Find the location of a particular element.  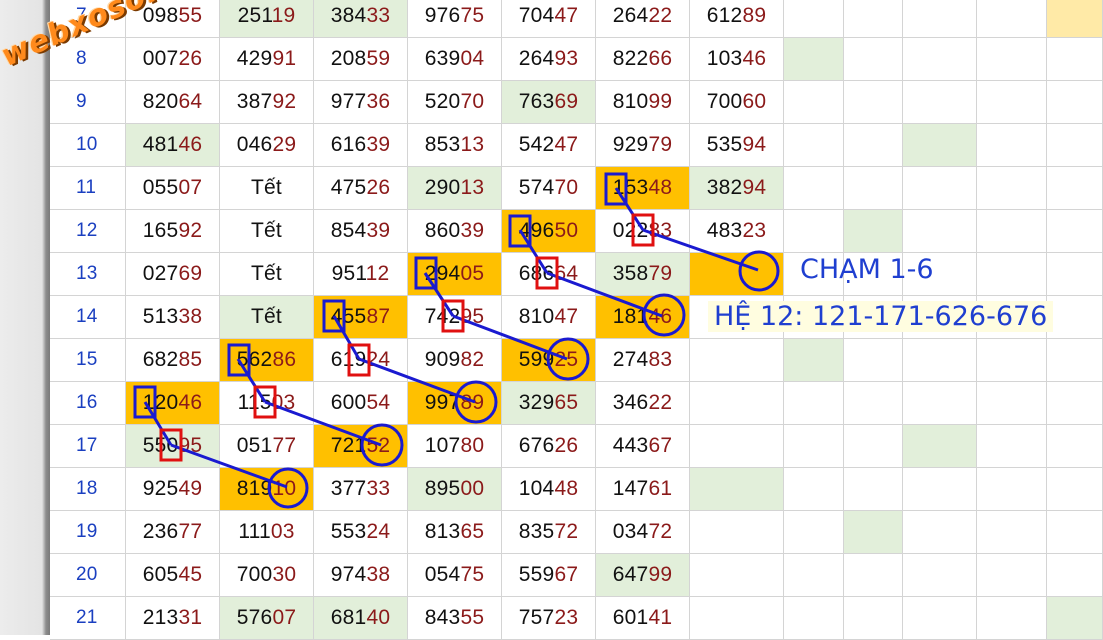

result-value: 57607 is located at coordinates (266, 617).